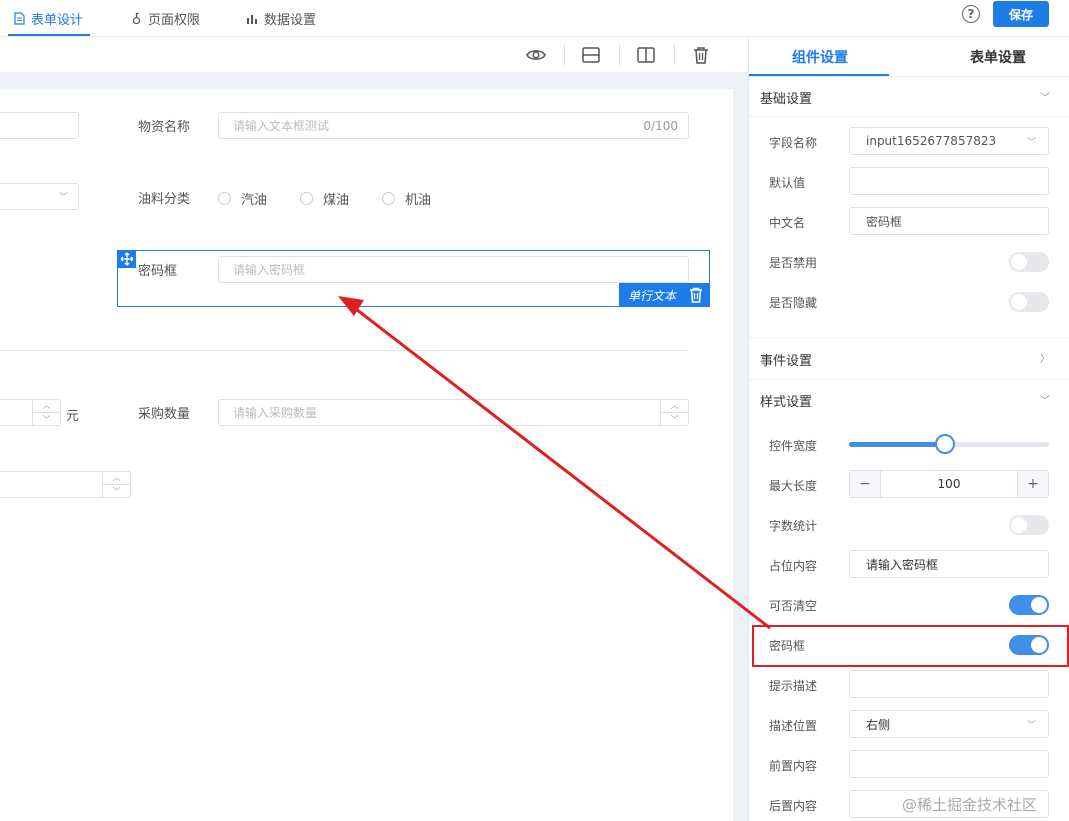 This screenshot has width=1069, height=821. What do you see at coordinates (1029, 302) in the screenshot?
I see `hidden-toggle` at bounding box center [1029, 302].